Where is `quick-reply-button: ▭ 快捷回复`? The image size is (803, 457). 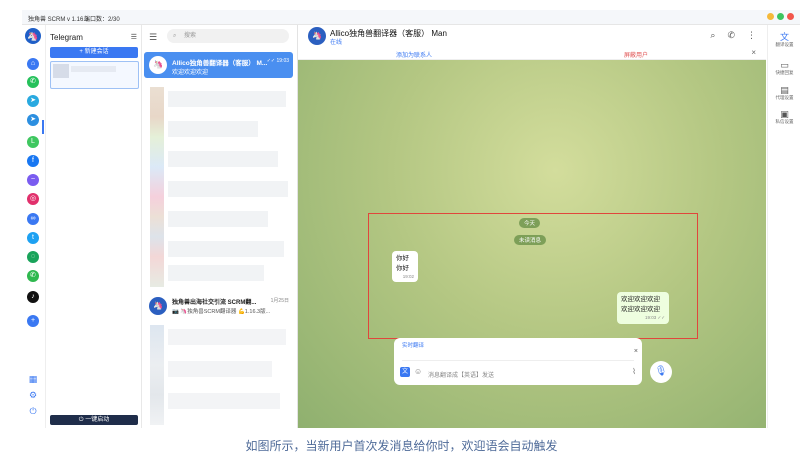 quick-reply-button: ▭ 快捷回复 is located at coordinates (784, 68).